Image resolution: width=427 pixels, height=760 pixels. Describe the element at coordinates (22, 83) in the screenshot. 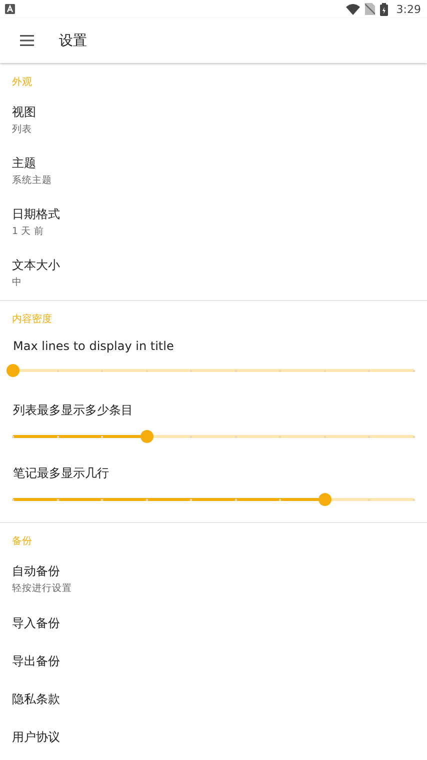

I see `section-header: 外观` at that location.